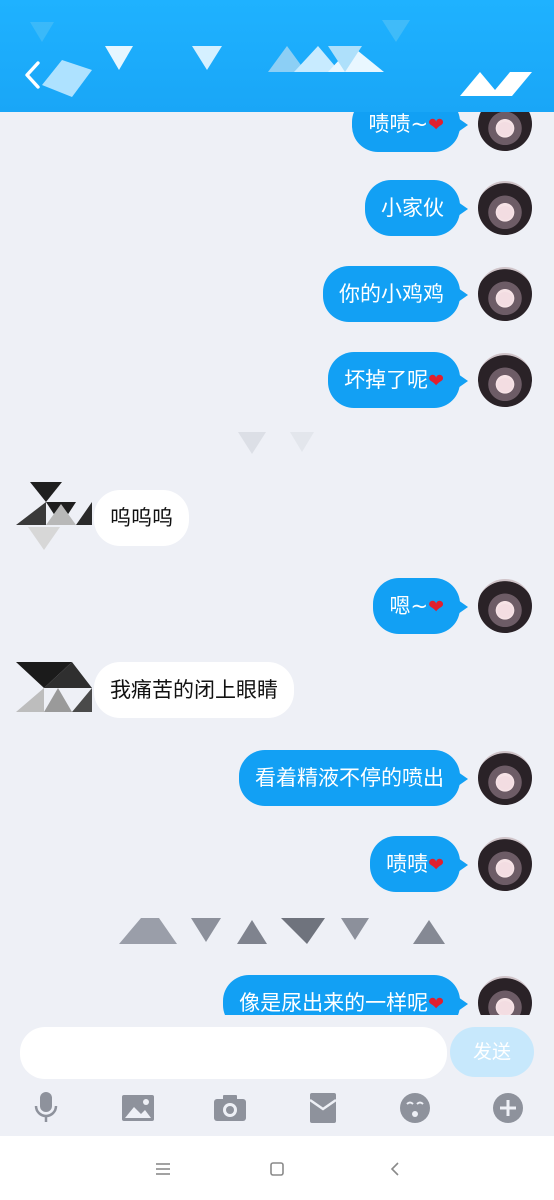  Describe the element at coordinates (409, 606) in the screenshot. I see `message-text: 嗯~` at that location.